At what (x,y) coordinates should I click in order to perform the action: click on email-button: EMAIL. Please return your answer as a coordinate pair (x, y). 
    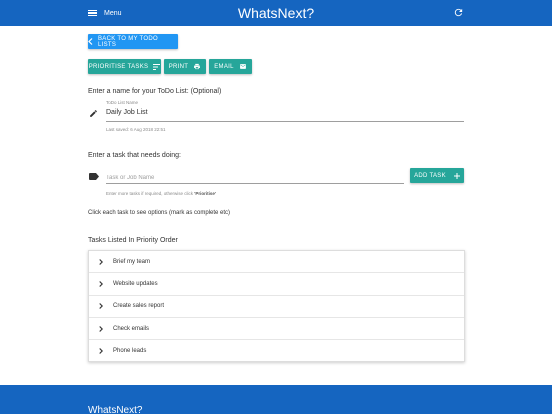
    Looking at the image, I should click on (230, 66).